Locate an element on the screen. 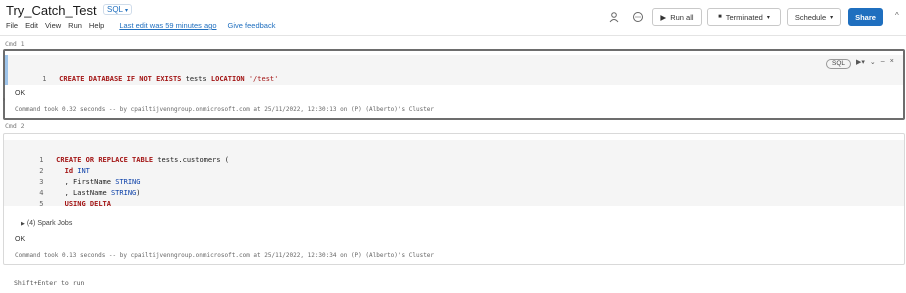 The height and width of the screenshot is (293, 906). menu-run: Run is located at coordinates (75, 25).